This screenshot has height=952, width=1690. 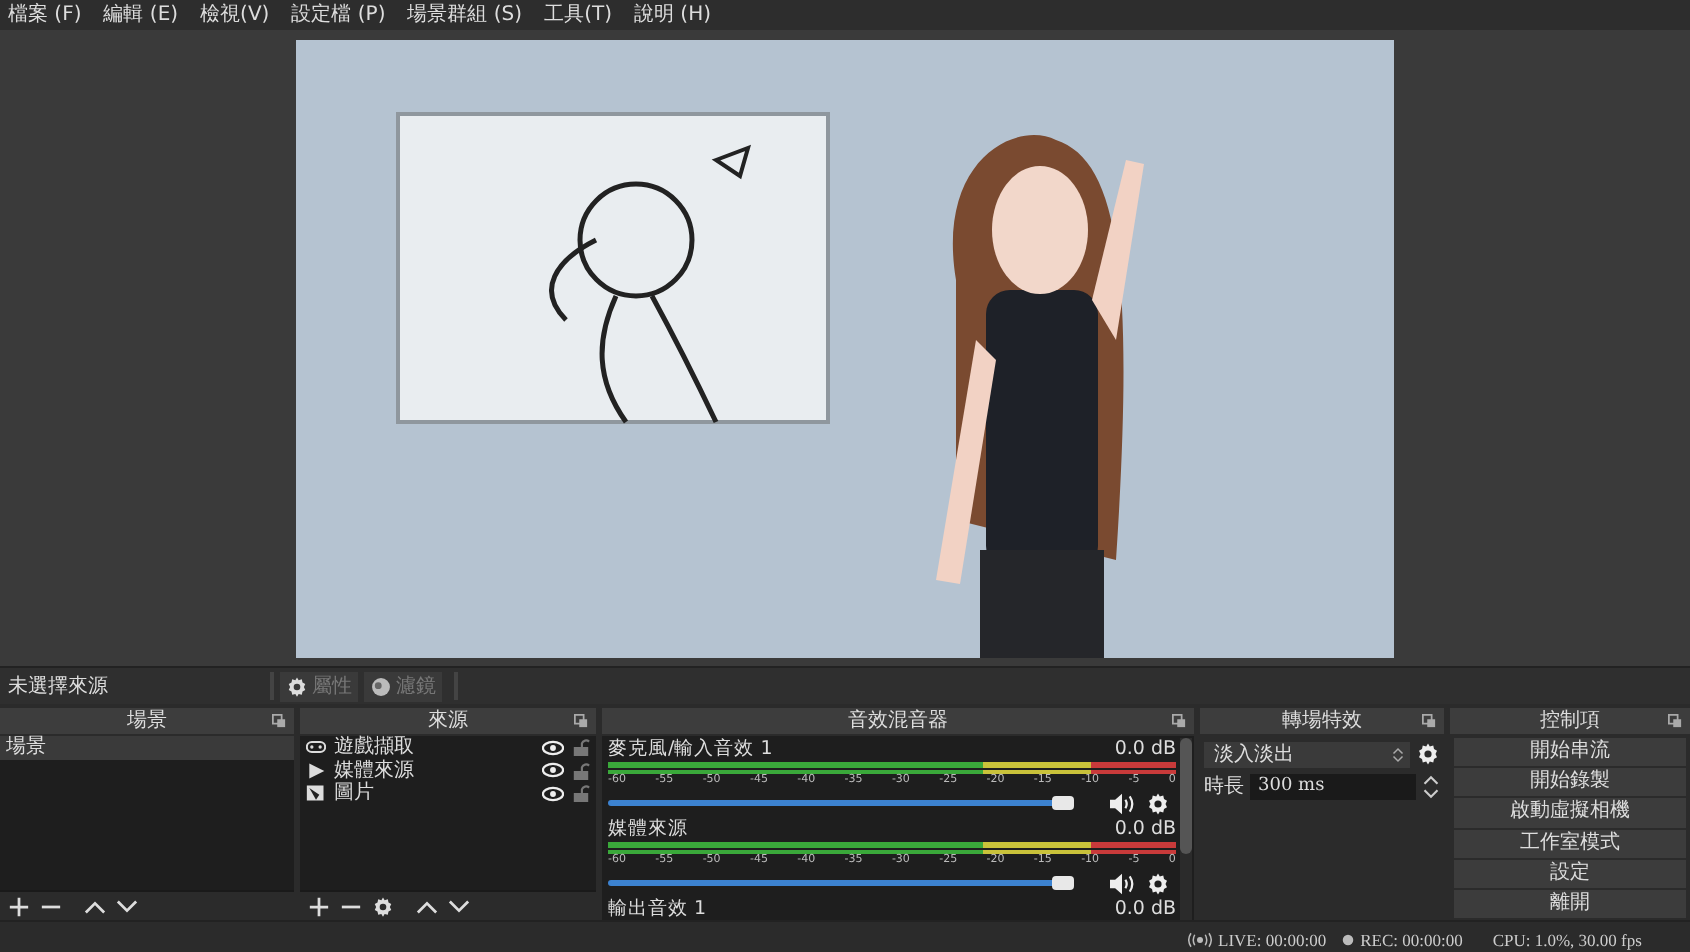 What do you see at coordinates (141, 15) in the screenshot?
I see `menu-item: 編輯 (E)` at bounding box center [141, 15].